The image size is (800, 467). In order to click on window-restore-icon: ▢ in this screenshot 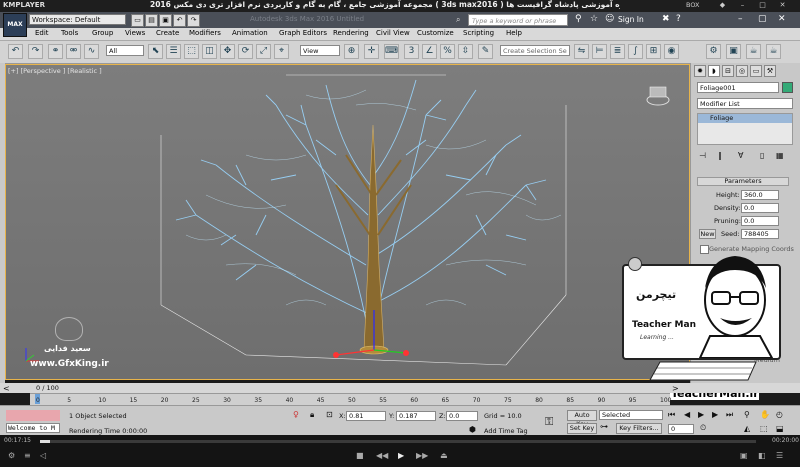, I will do `click(762, 19)`.